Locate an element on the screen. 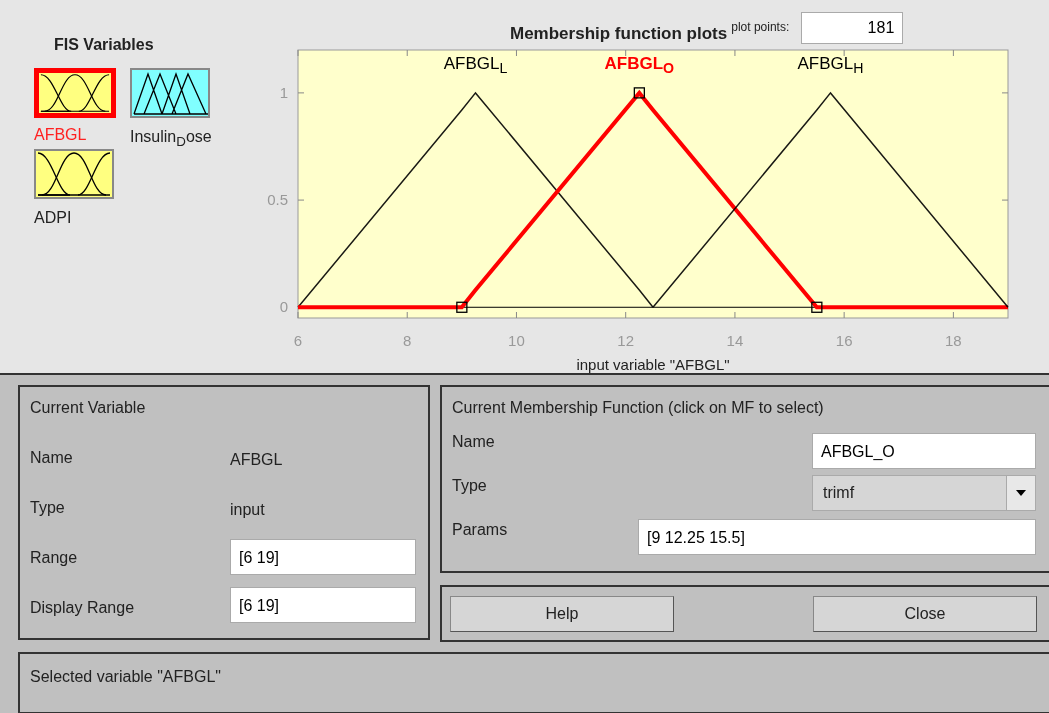 The height and width of the screenshot is (713, 1049). panel-heading: Current Variable is located at coordinates (88, 408).